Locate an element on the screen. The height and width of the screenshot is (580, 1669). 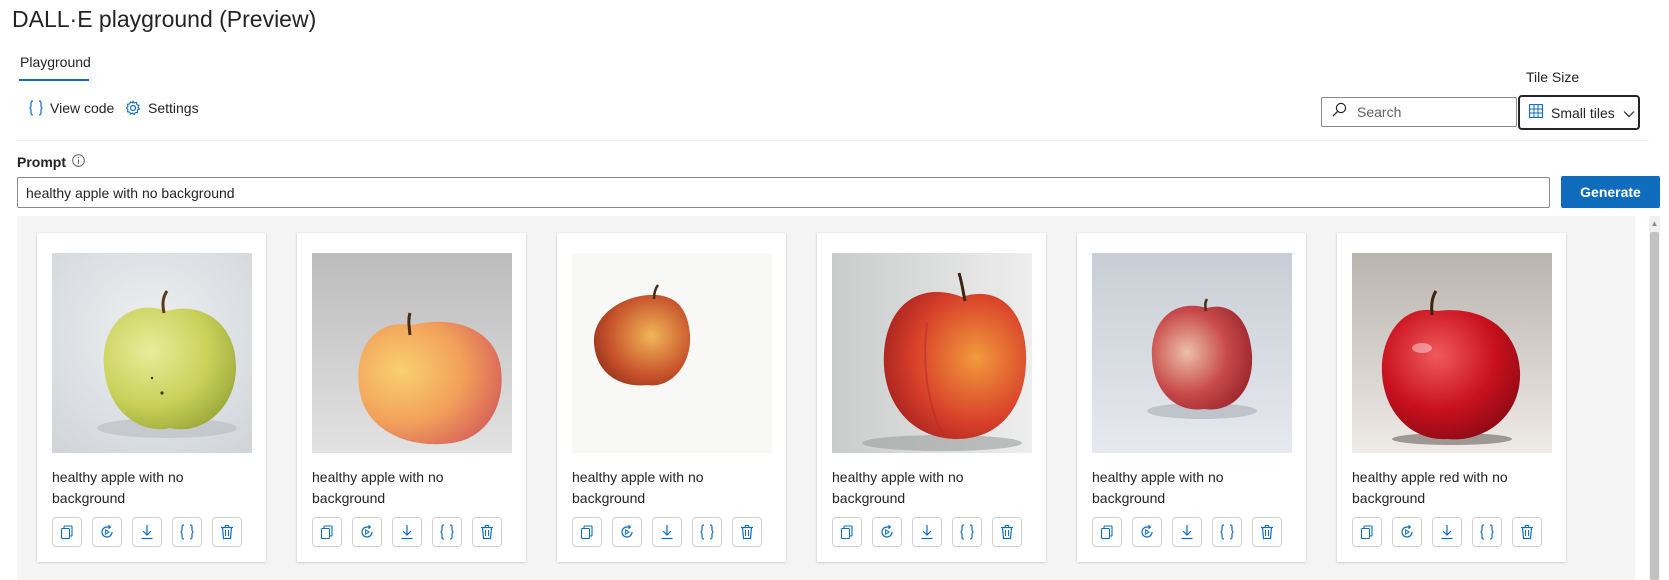
chevron-down-icon is located at coordinates (1629, 113).